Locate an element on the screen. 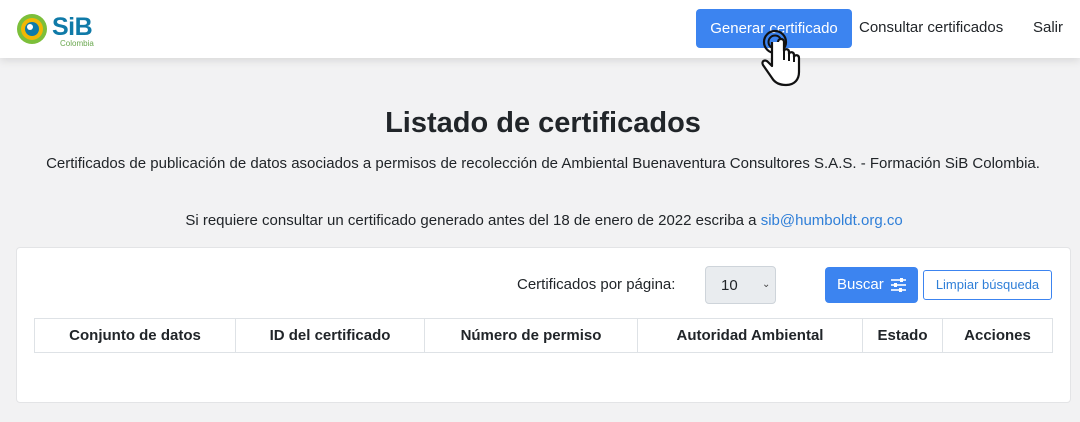 The width and height of the screenshot is (1080, 422). column-header-permit-number: Número de permiso is located at coordinates (531, 335).